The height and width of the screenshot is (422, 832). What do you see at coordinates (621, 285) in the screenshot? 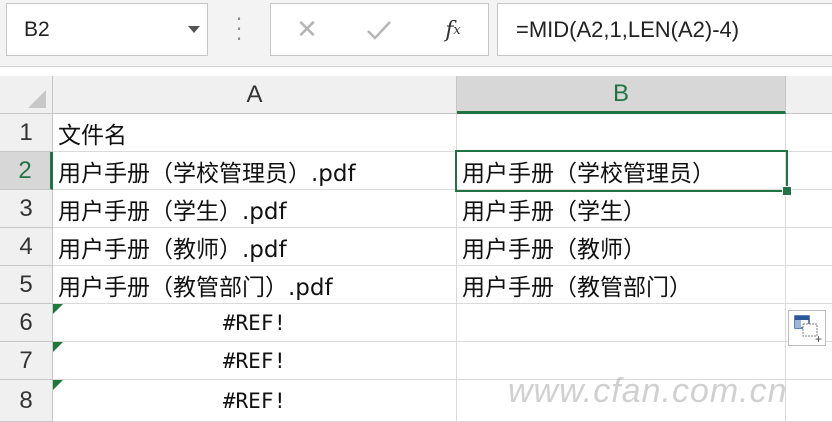
I see `cell-b5: 用户手册（教管部门）` at bounding box center [621, 285].